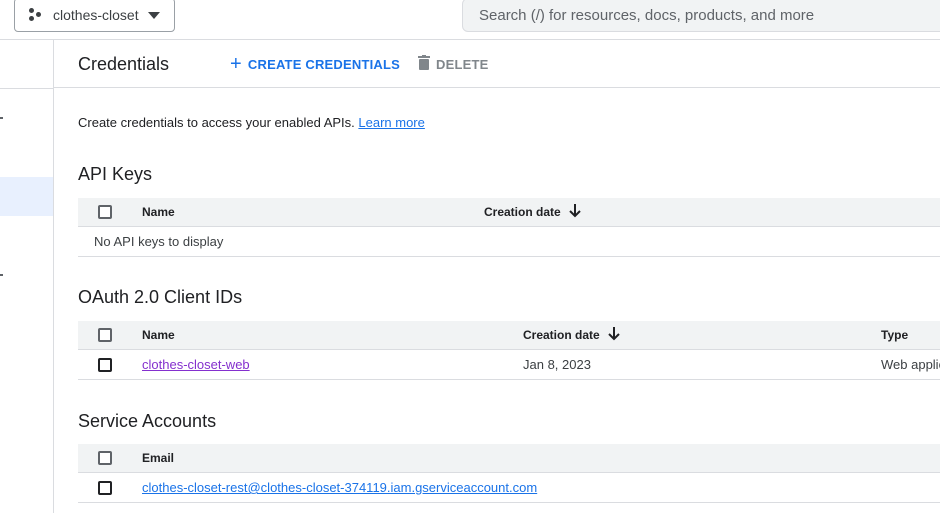 This screenshot has width=940, height=513. I want to click on project-picker: clothes-closet, so click(94, 16).